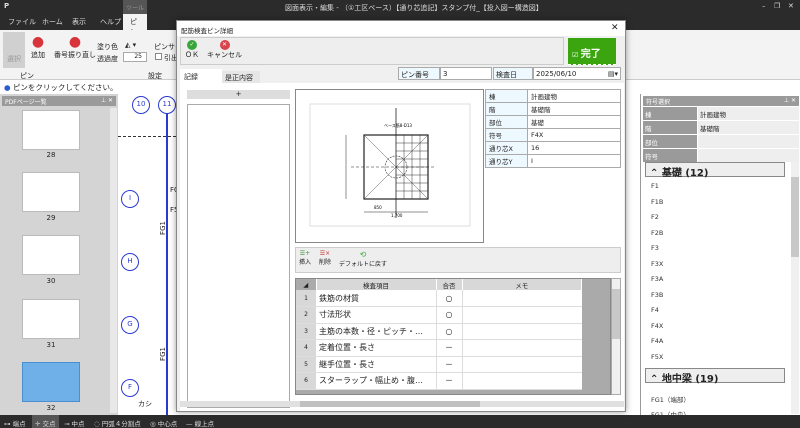 This screenshot has height=428, width=800. I want to click on cell-item: 定着位置・長さ, so click(376, 348).